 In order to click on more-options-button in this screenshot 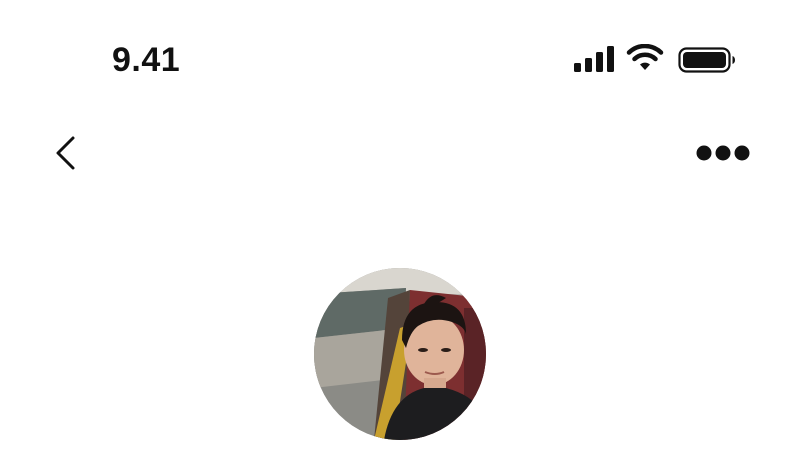, I will do `click(723, 153)`.